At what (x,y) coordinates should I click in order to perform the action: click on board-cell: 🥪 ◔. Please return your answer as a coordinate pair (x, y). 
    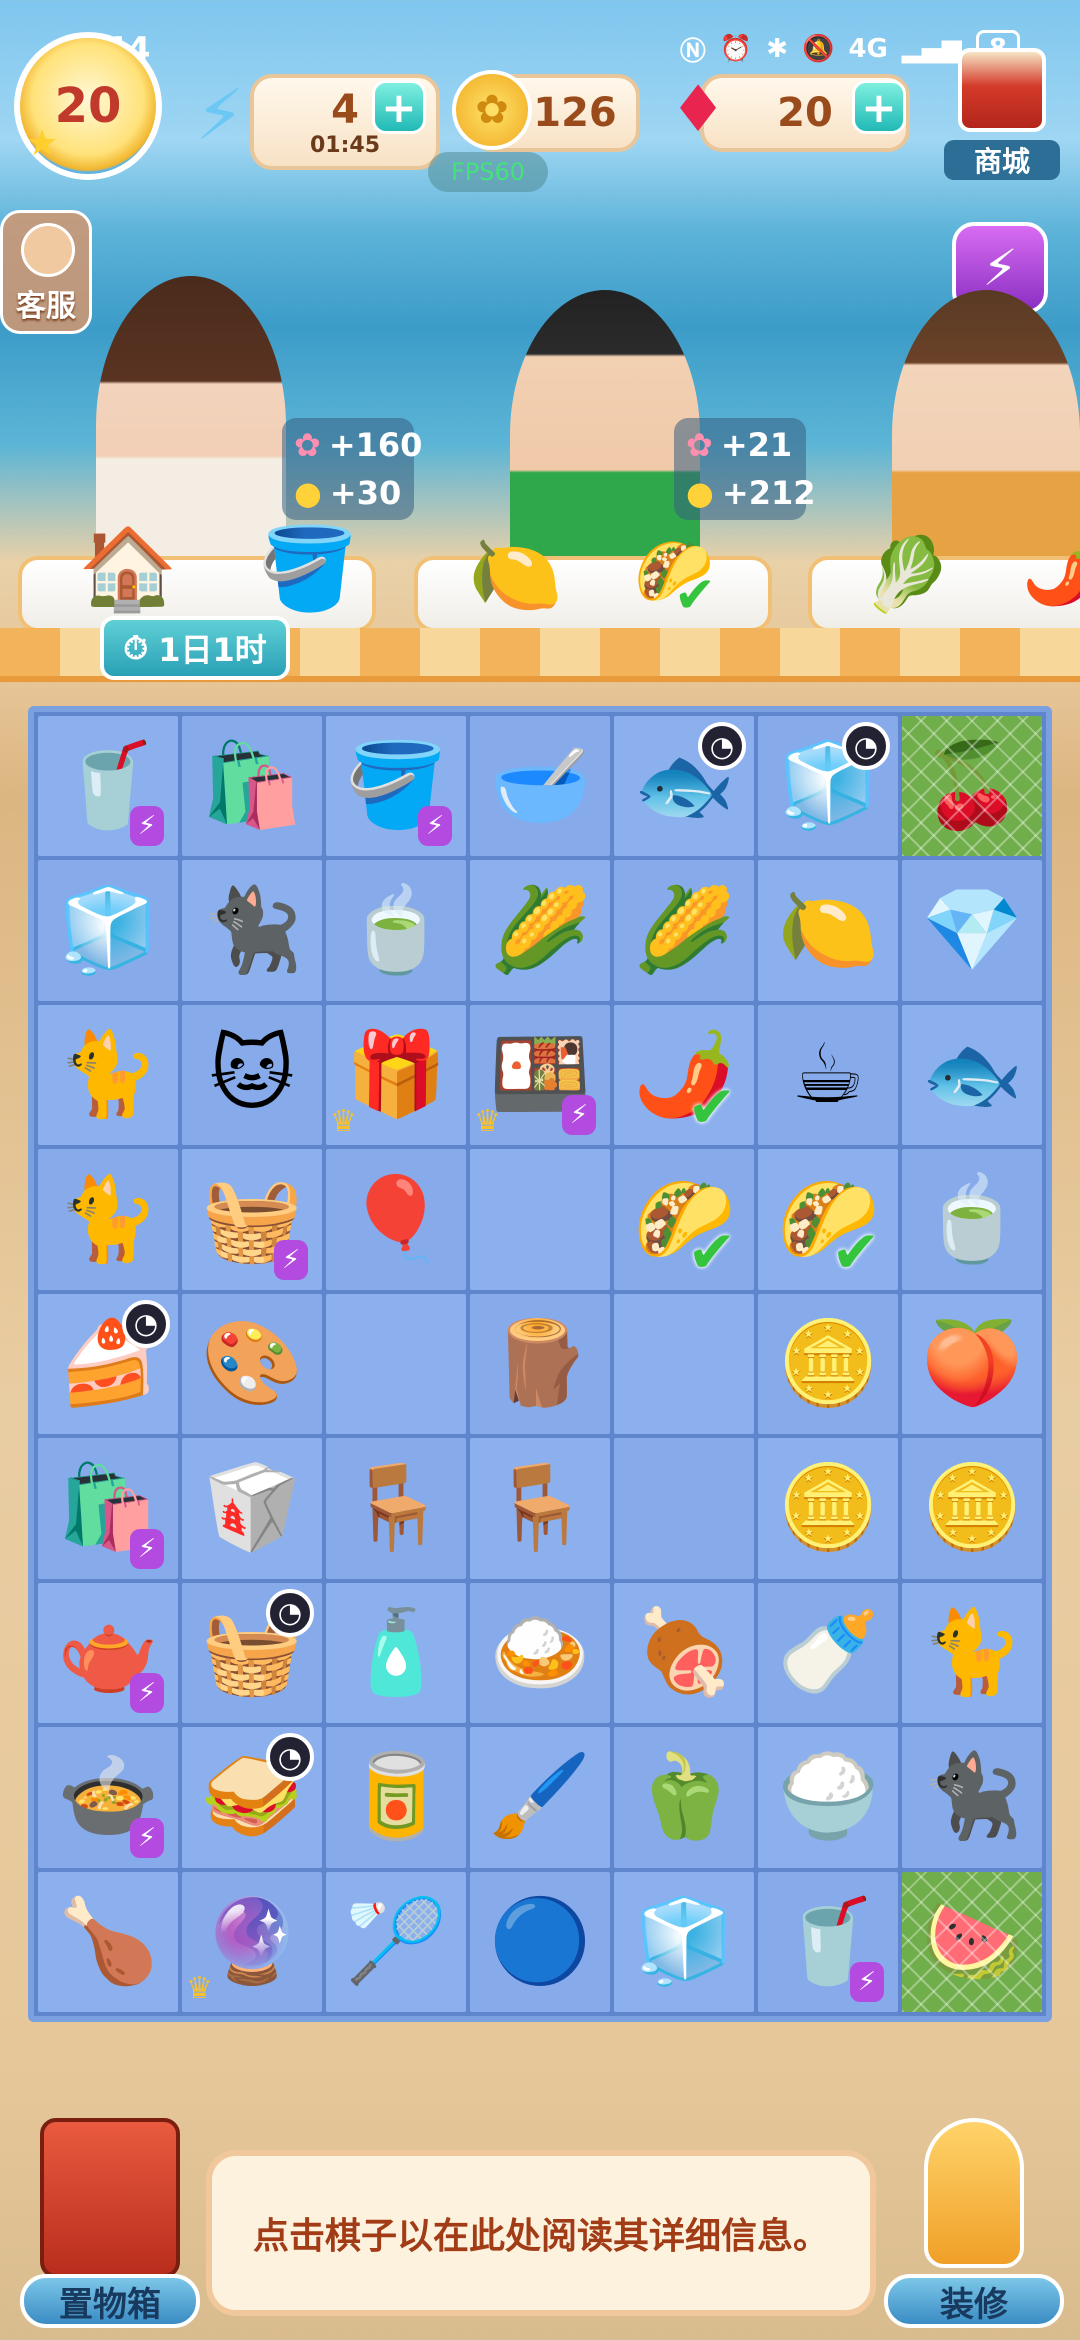
    Looking at the image, I should click on (252, 1797).